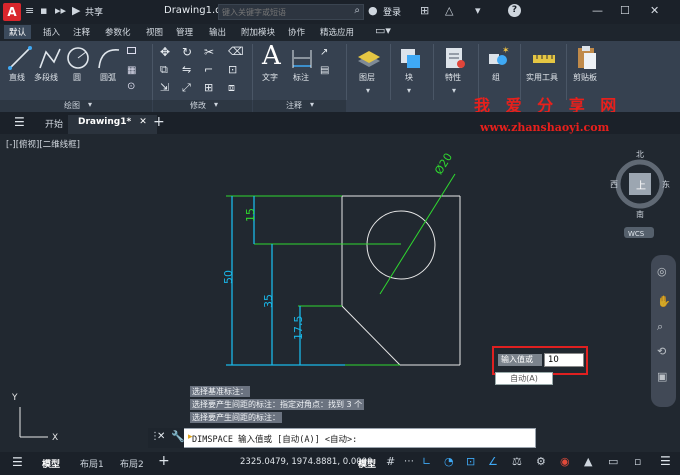 Image resolution: width=680 pixels, height=475 pixels. Describe the element at coordinates (132, 463) in the screenshot. I see `tab-layout2: 布局2` at that location.